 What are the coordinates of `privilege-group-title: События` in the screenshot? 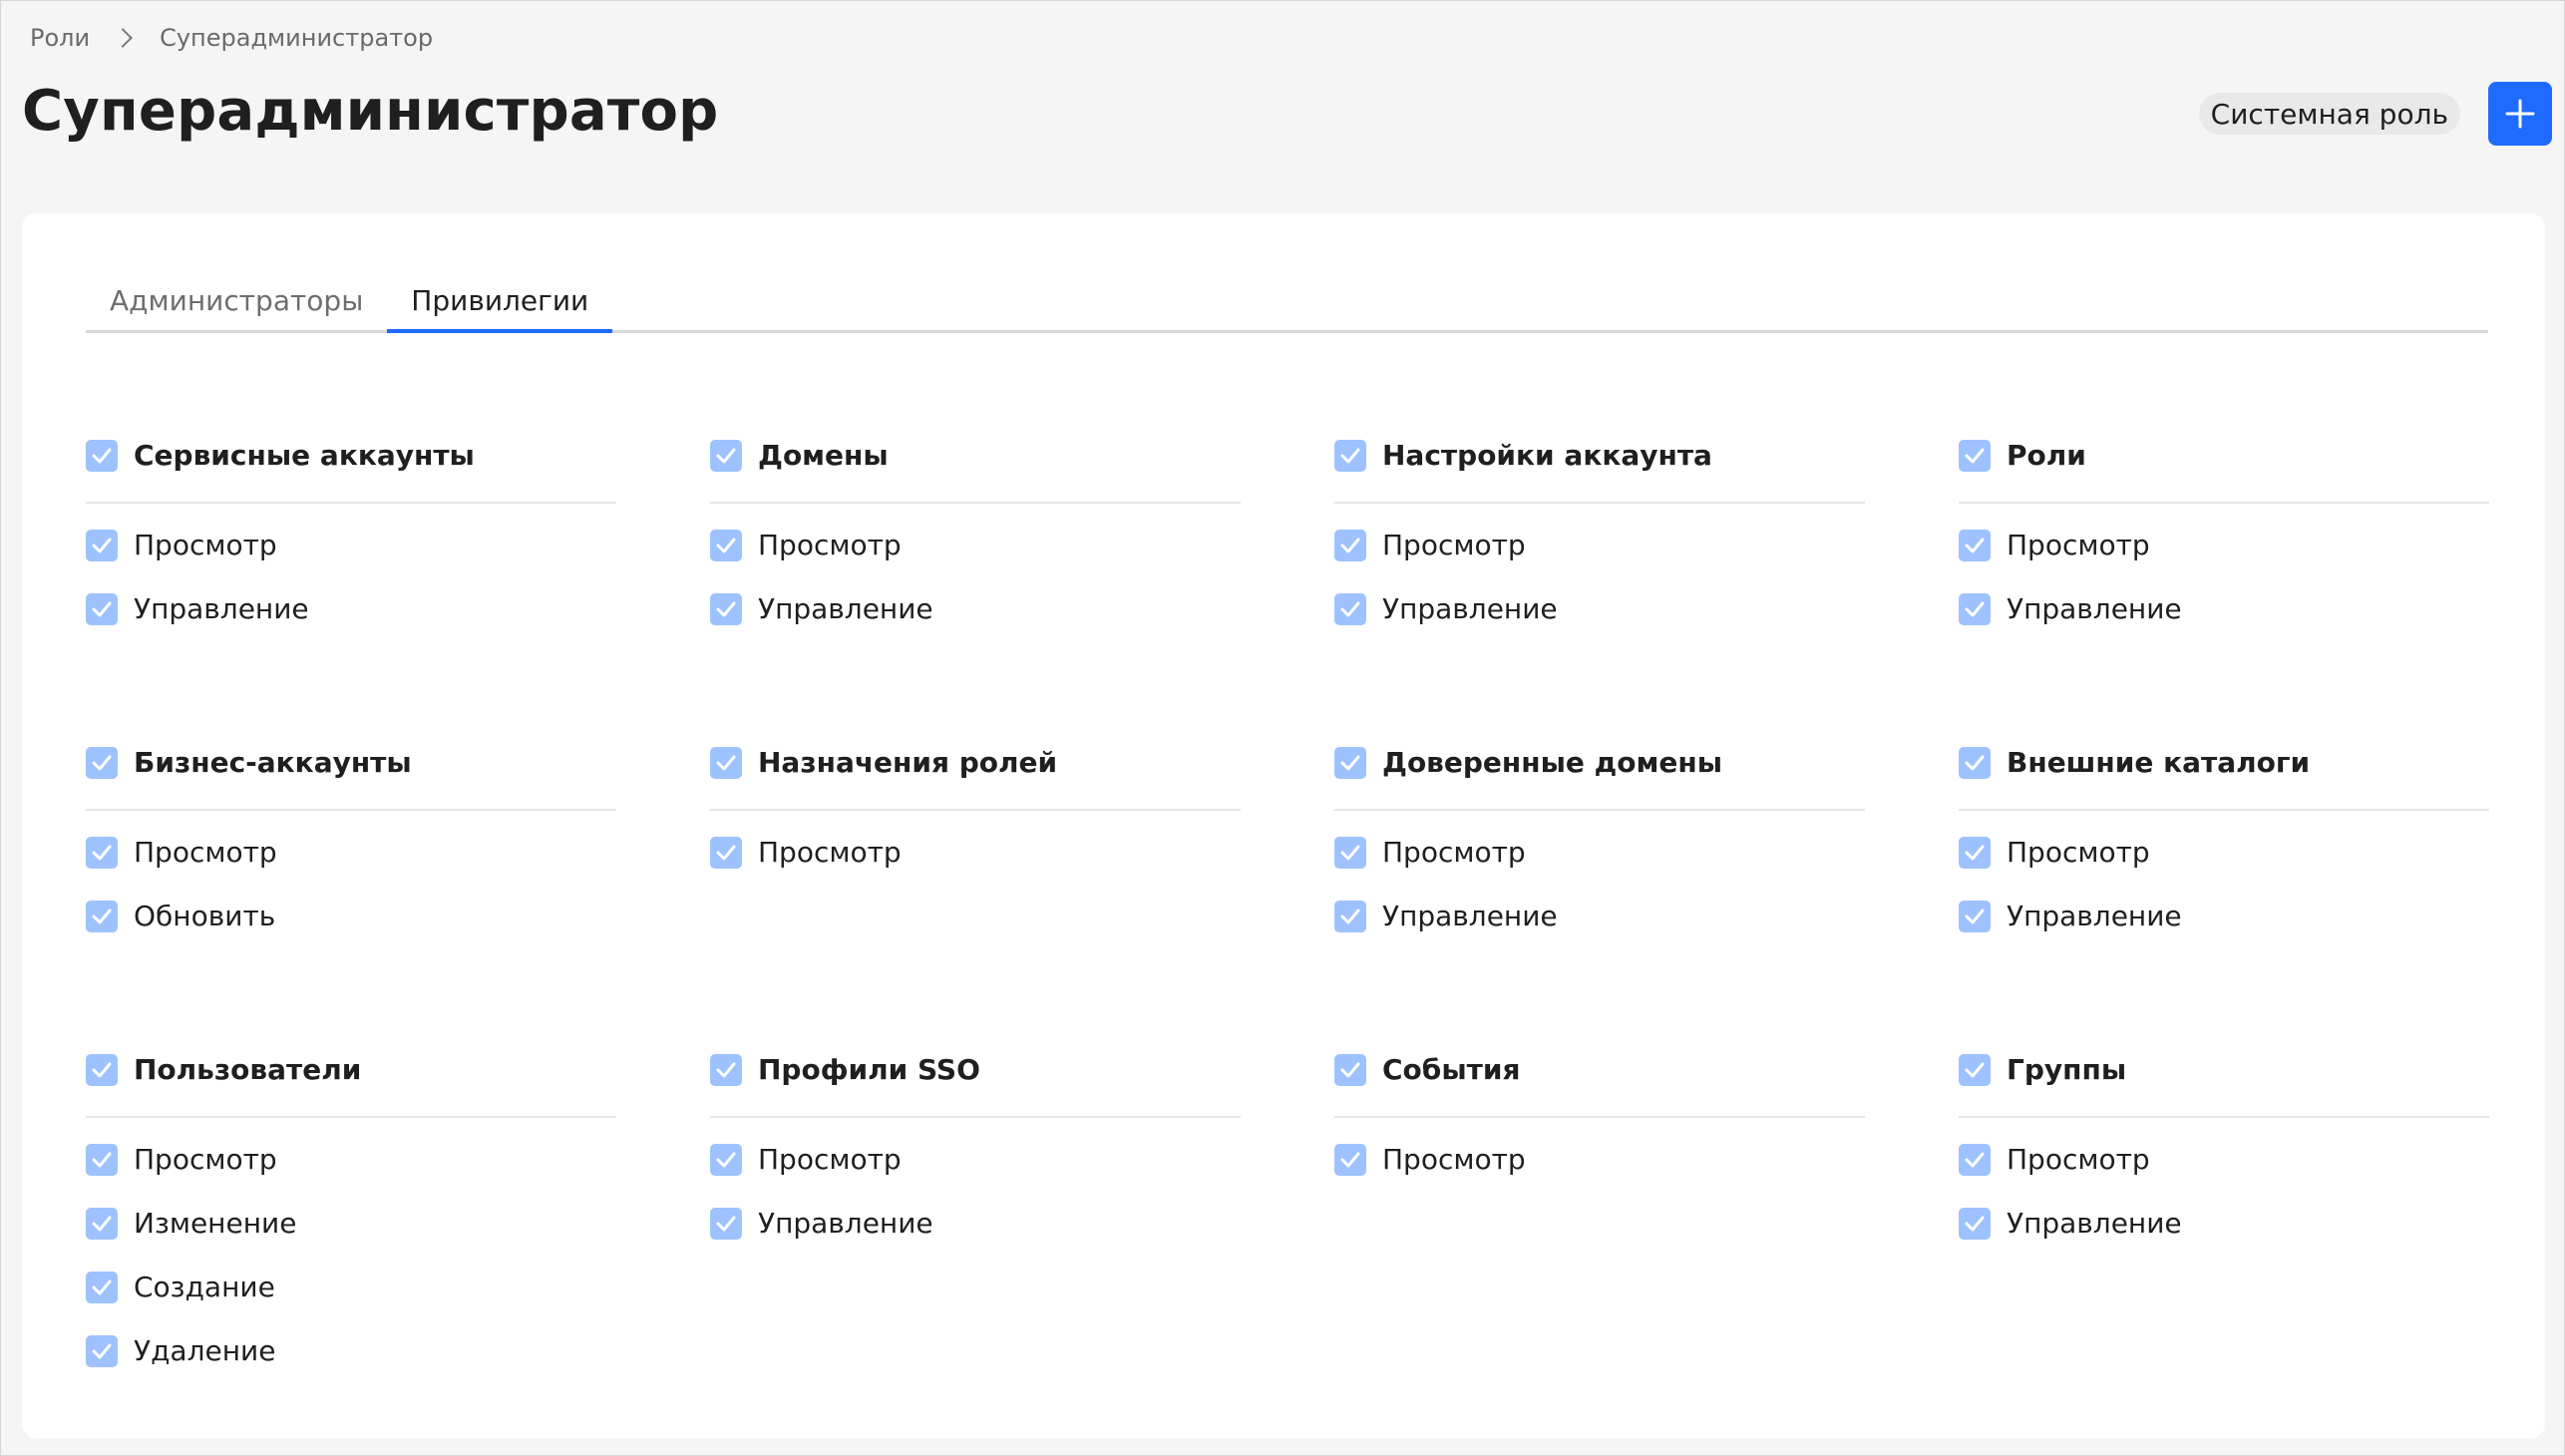 It's located at (1451, 1069).